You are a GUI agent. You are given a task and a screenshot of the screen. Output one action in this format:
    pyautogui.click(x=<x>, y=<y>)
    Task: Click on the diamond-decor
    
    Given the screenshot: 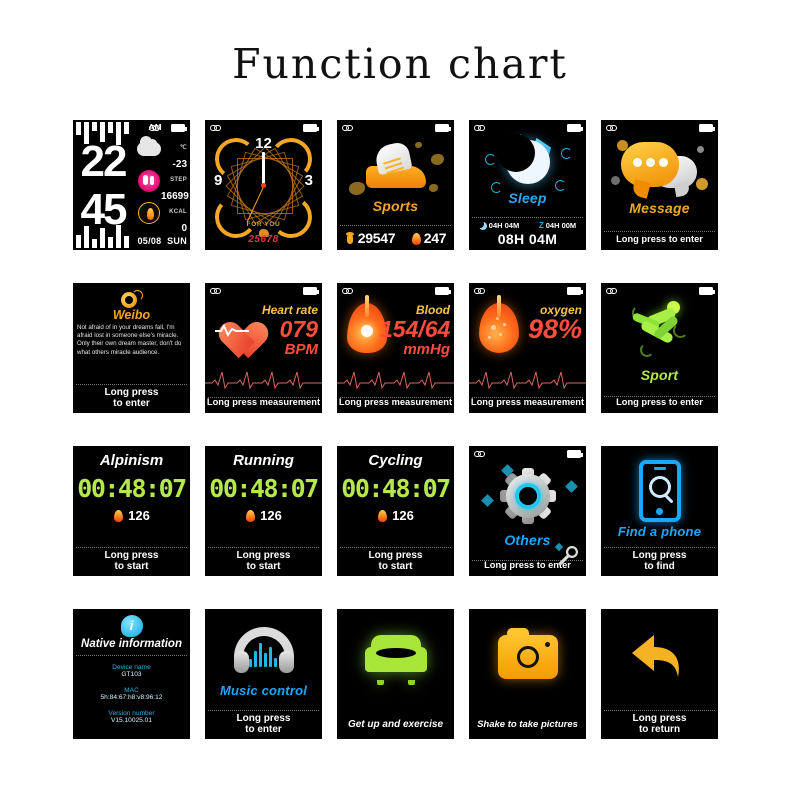 What is the action you would take?
    pyautogui.click(x=571, y=486)
    